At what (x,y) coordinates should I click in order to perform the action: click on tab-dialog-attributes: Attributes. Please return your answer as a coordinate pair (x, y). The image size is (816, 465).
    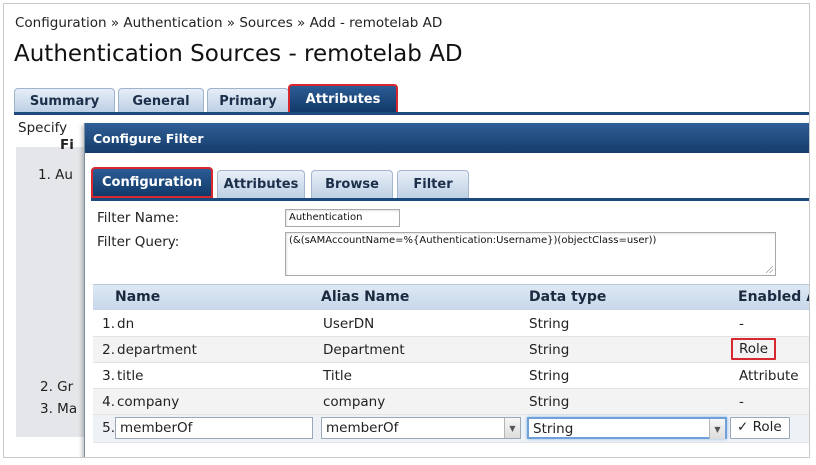
    Looking at the image, I should click on (261, 184).